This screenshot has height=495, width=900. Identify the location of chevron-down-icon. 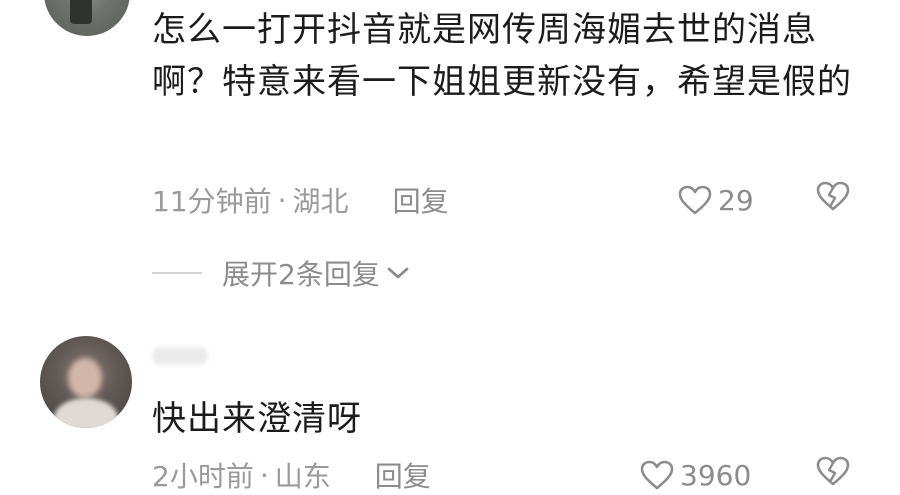
(398, 273).